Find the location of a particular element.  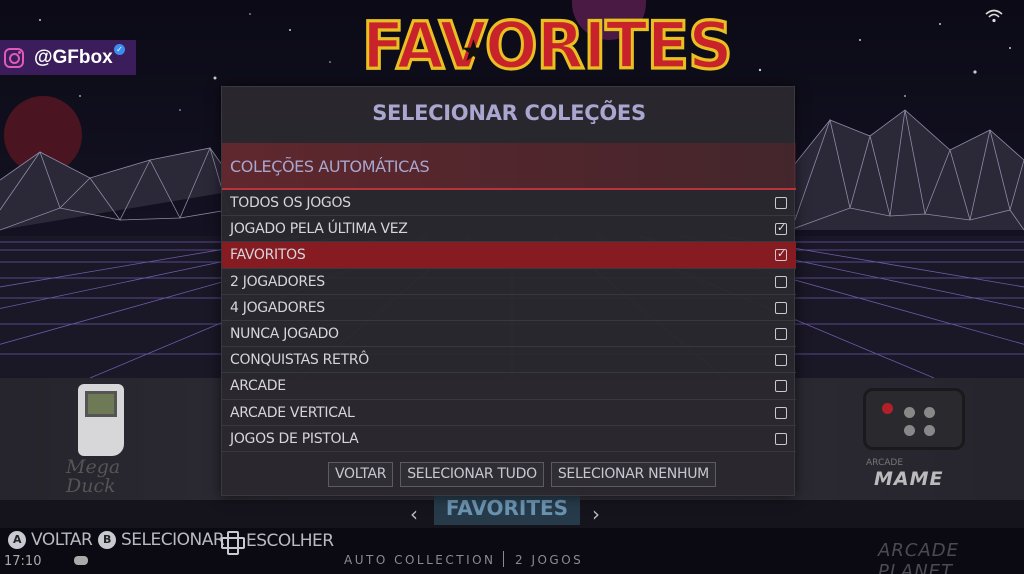

view-logo: FAVORITES is located at coordinates (548, 46).